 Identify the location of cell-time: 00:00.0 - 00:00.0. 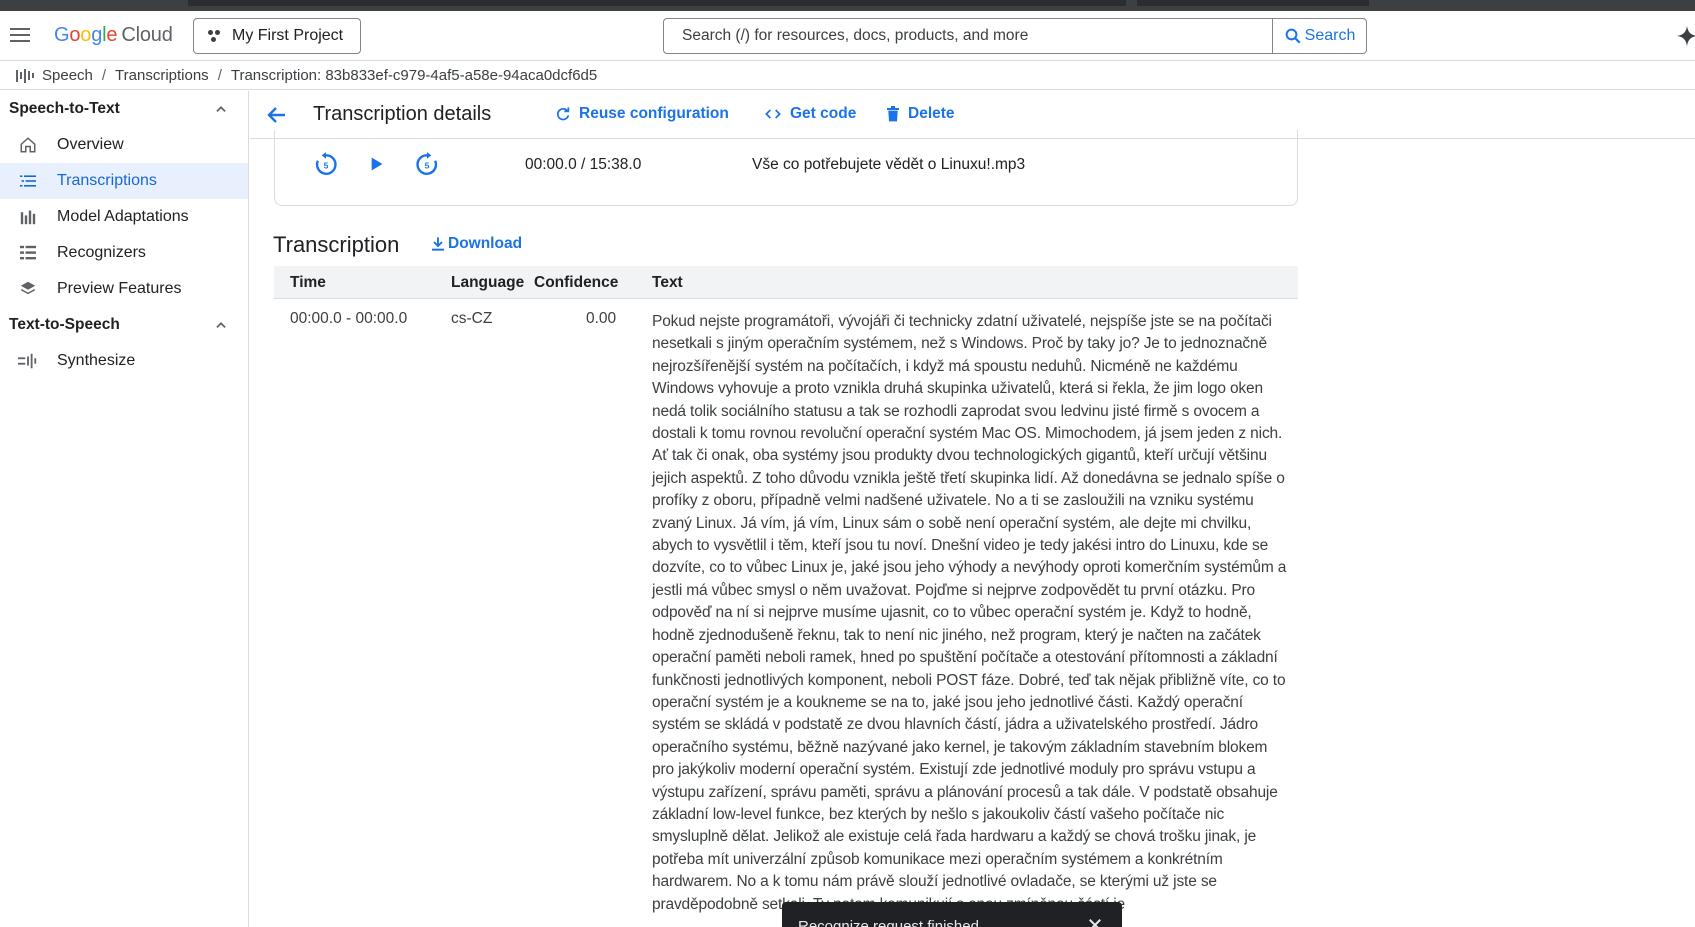
(349, 318).